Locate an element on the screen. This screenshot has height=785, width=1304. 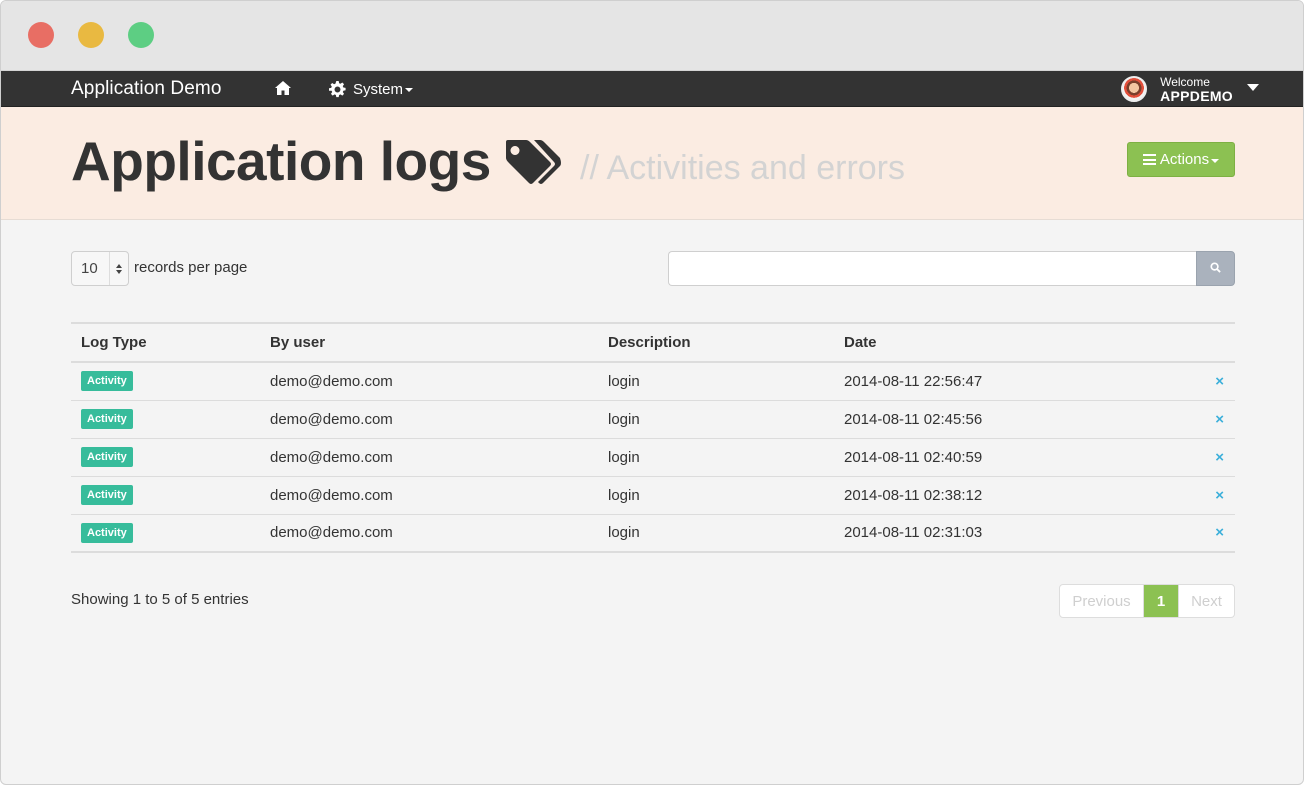
date-cell: 2014-08-11 02:40:59 is located at coordinates (1004, 457).